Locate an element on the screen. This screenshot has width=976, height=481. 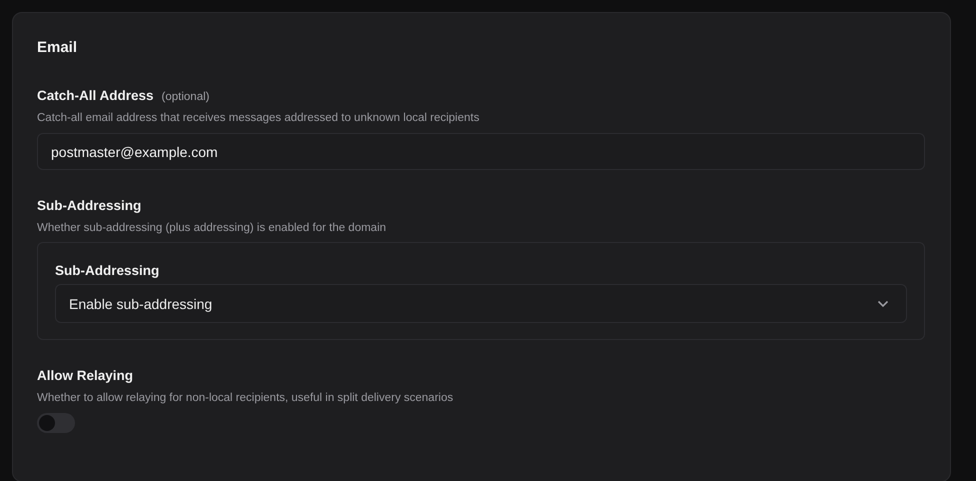
input-field: postmaster@example.com is located at coordinates (481, 151).